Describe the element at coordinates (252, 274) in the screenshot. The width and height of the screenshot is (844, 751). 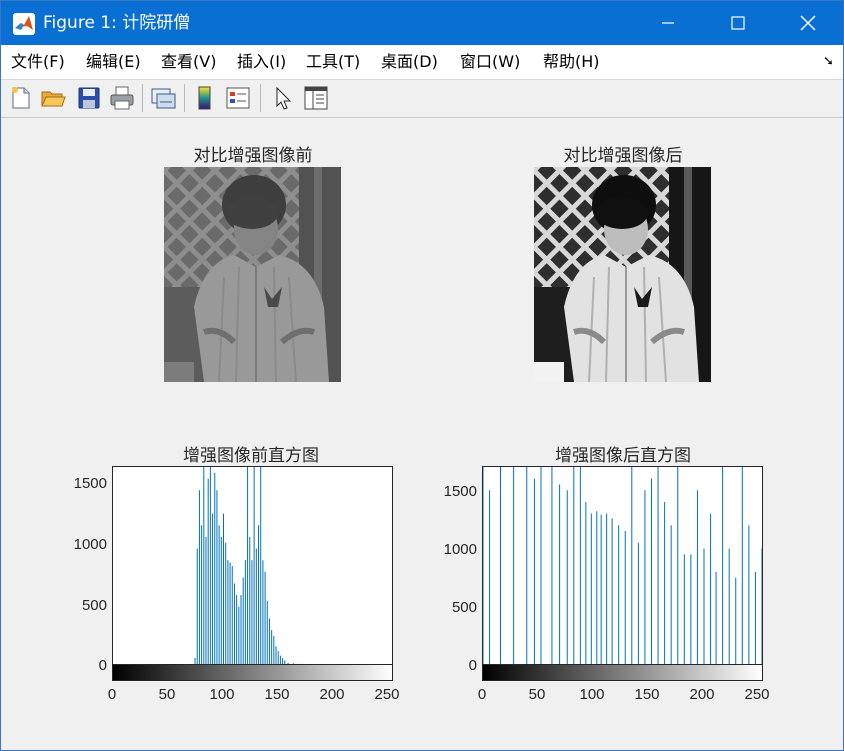
I see `image-before-photo` at that location.